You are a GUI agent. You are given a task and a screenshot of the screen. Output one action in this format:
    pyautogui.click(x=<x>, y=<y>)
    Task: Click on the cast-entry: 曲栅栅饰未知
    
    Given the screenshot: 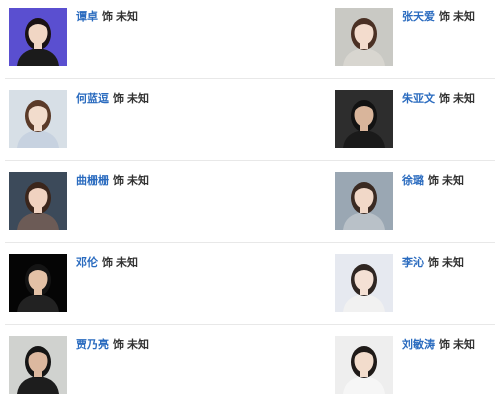 What is the action you would take?
    pyautogui.click(x=129, y=205)
    